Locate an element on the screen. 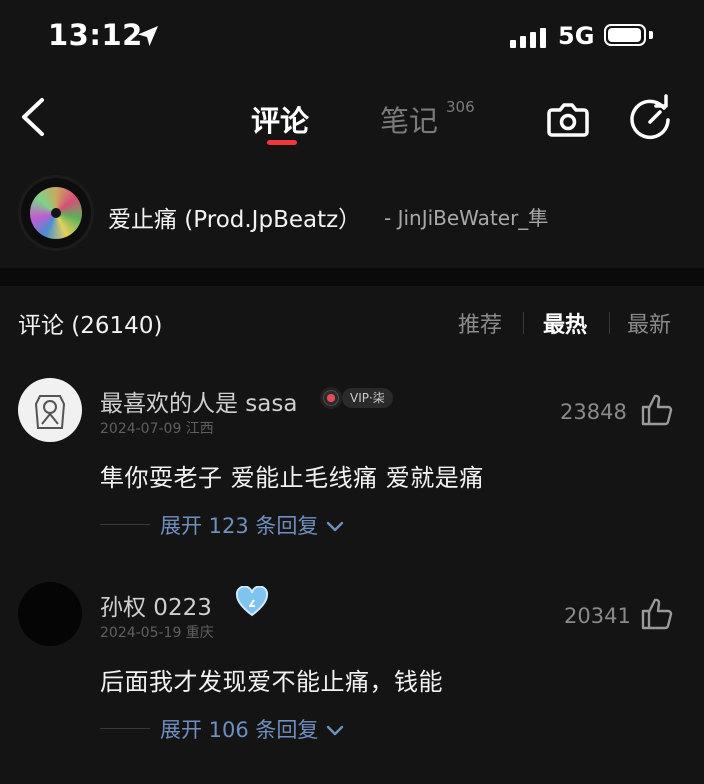  signal-icon is located at coordinates (529, 37).